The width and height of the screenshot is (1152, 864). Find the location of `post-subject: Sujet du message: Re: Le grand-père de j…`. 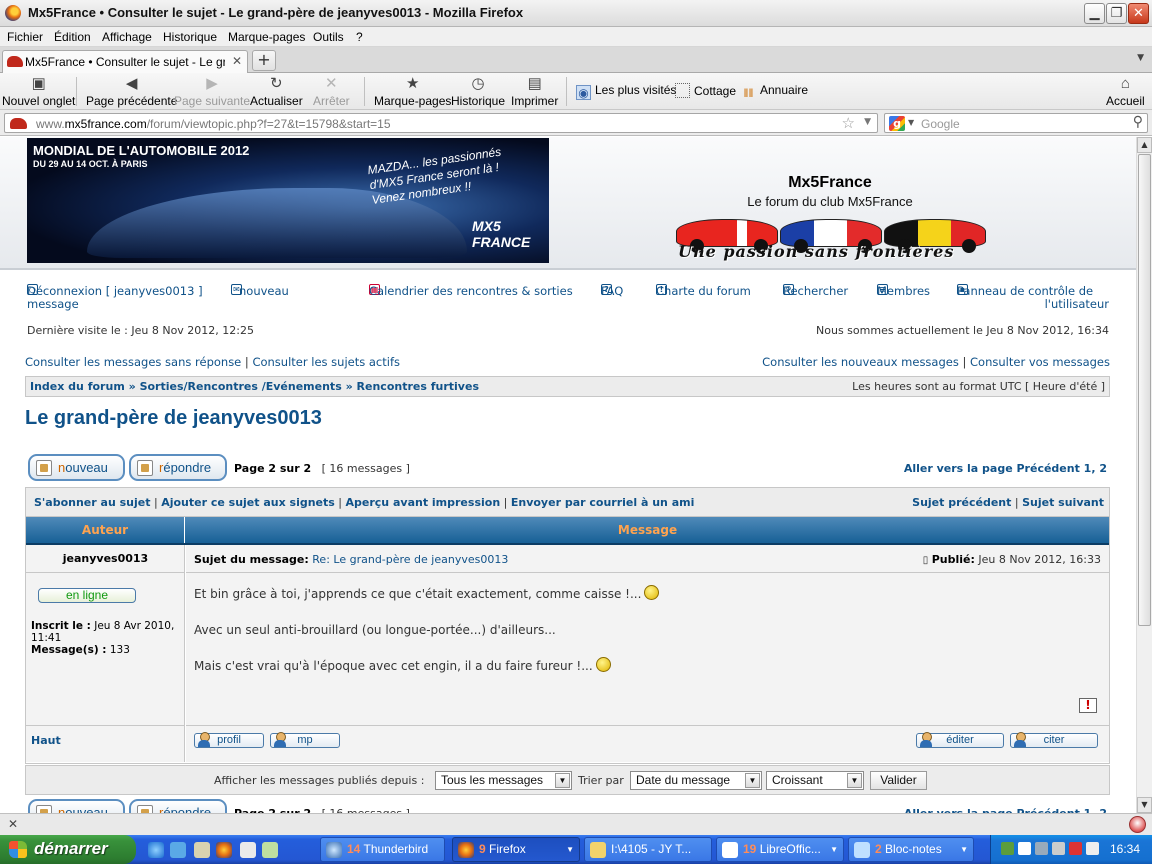

post-subject: Sujet du message: Re: Le grand-père de j… is located at coordinates (351, 559).